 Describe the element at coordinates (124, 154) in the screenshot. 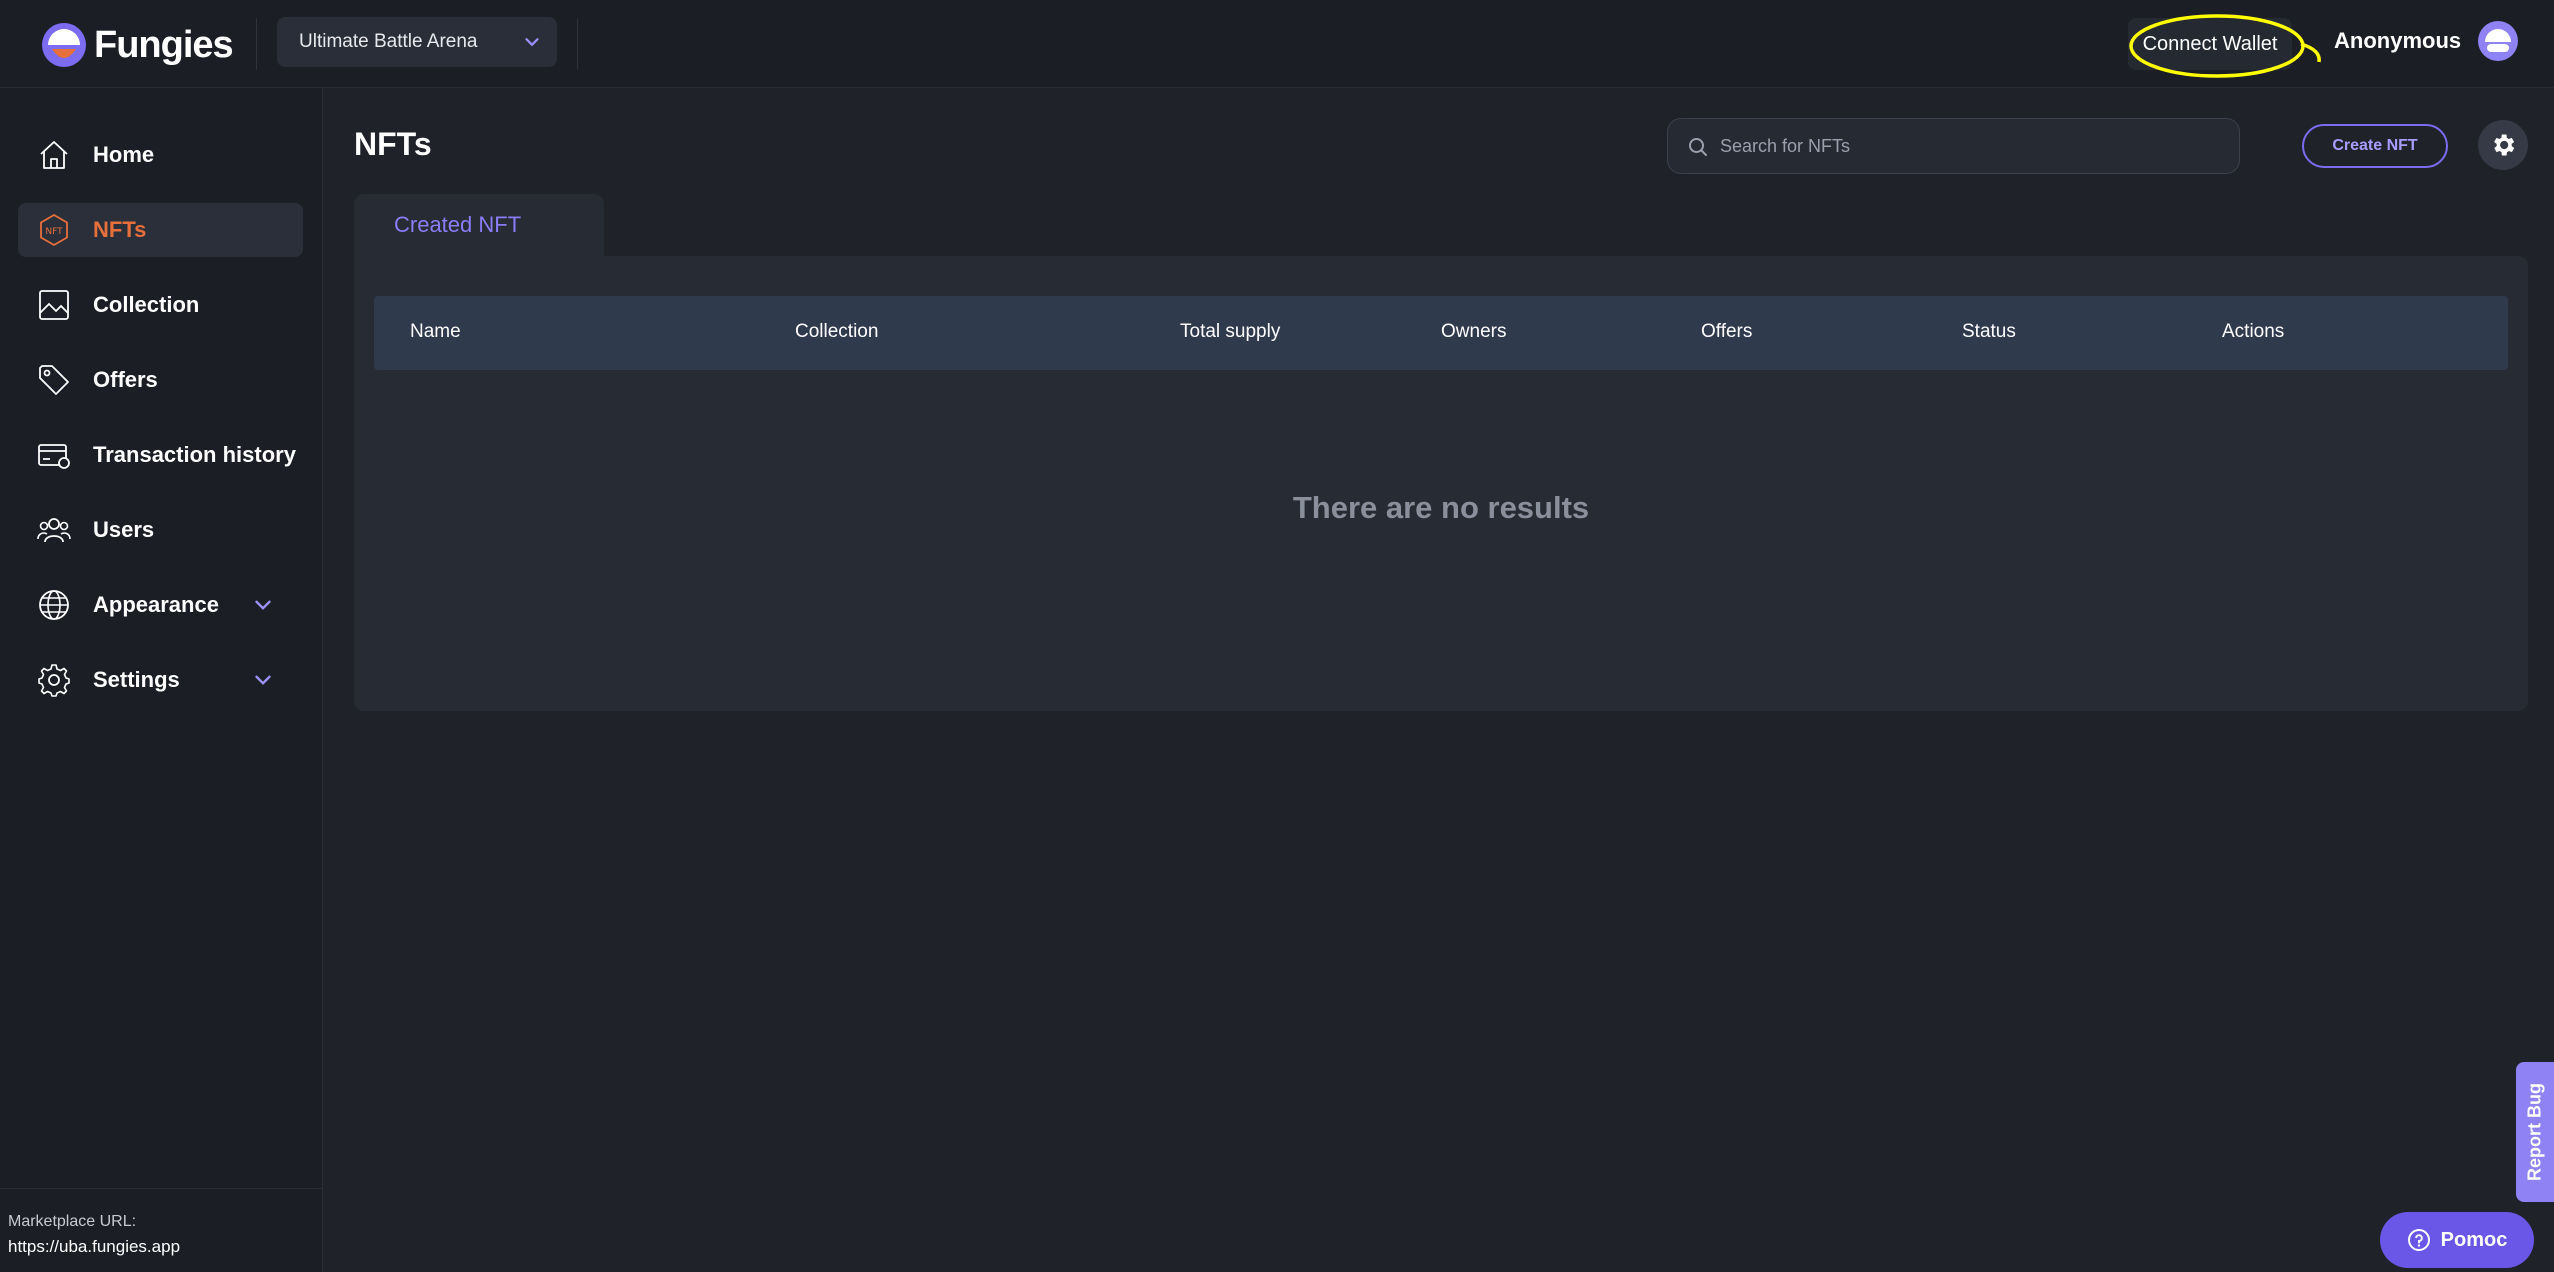

I see `sidebar-item-label: Home` at that location.